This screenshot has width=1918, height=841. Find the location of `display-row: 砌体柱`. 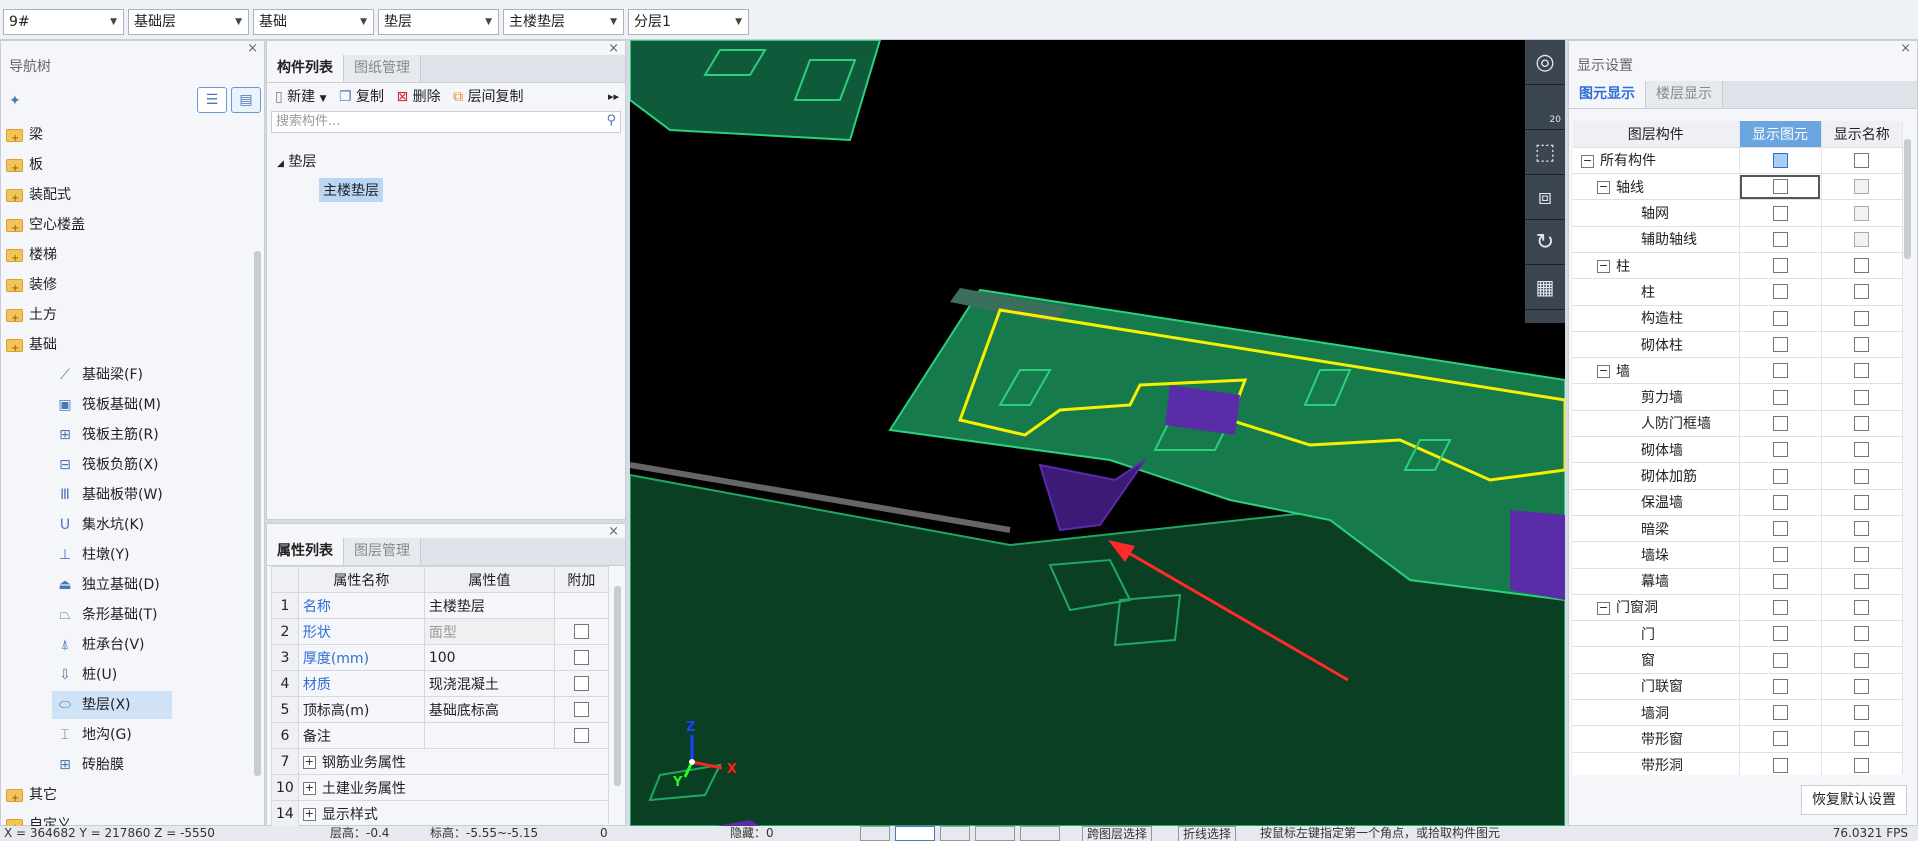

display-row: 砌体柱 is located at coordinates (1738, 345).